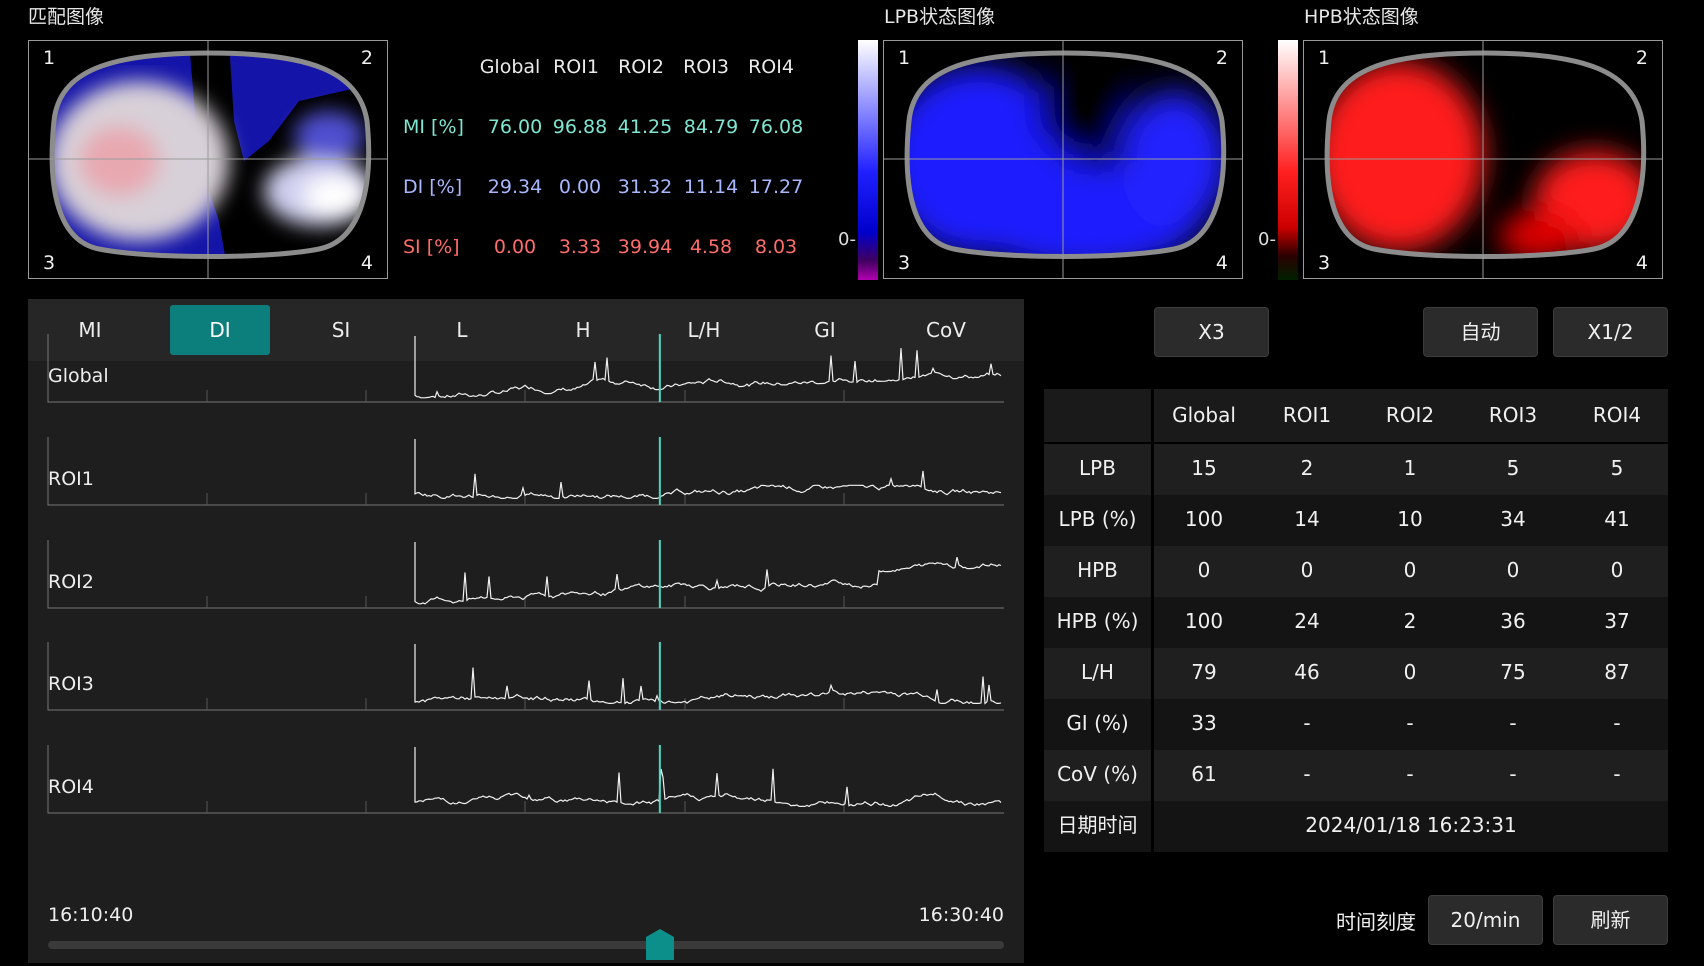 The height and width of the screenshot is (966, 1704). Describe the element at coordinates (1610, 332) in the screenshot. I see `x-half-button: X1/2` at that location.